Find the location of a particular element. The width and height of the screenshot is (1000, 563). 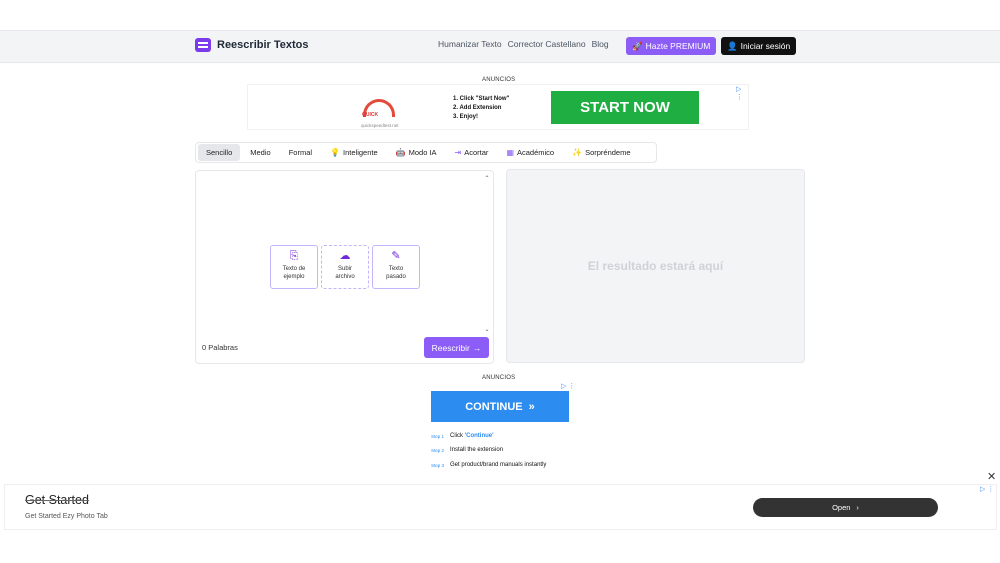

option-label: Texto de is located at coordinates (294, 269).